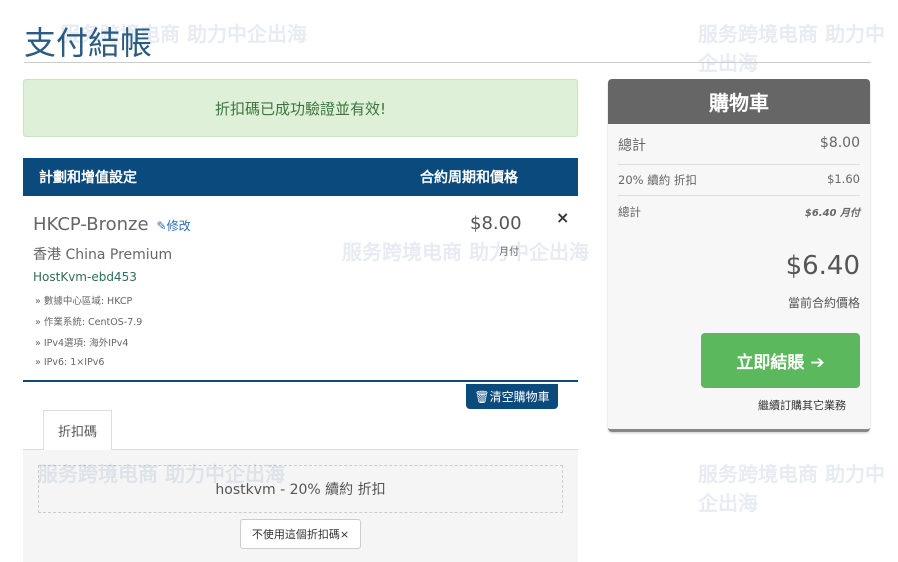 The image size is (898, 562). Describe the element at coordinates (70, 362) in the screenshot. I see `detail-row: » IPv6: 1×IPv6` at that location.